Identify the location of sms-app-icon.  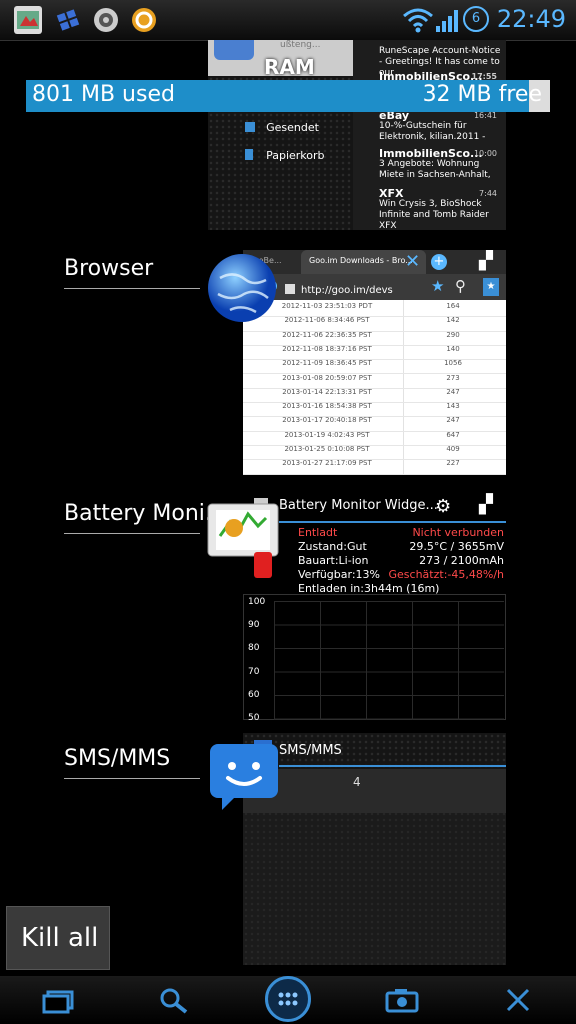
(244, 777).